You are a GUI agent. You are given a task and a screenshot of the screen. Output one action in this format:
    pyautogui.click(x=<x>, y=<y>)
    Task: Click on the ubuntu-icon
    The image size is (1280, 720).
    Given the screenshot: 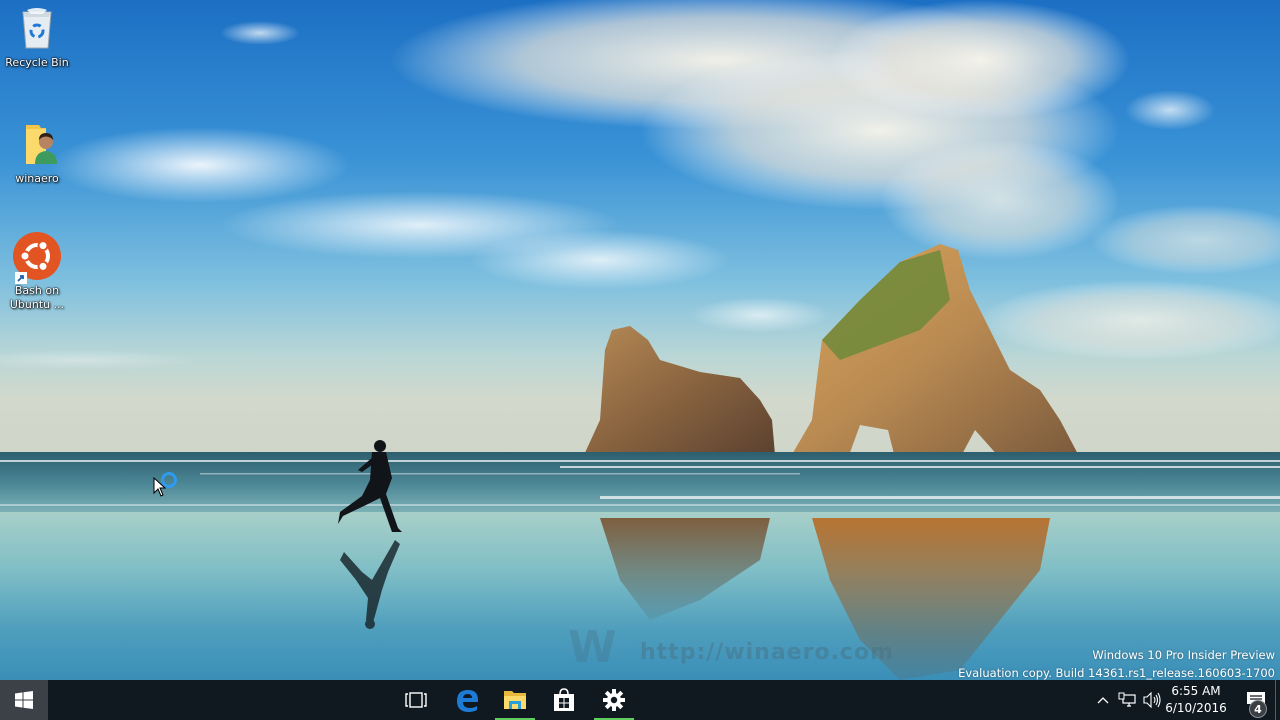 What is the action you would take?
    pyautogui.click(x=37, y=258)
    